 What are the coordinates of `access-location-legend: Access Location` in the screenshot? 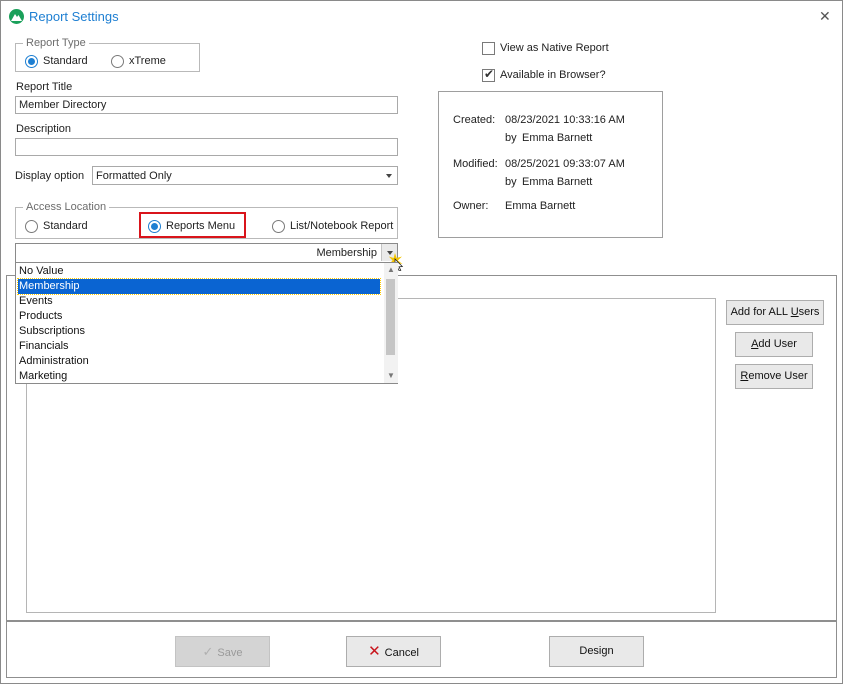 It's located at (66, 207).